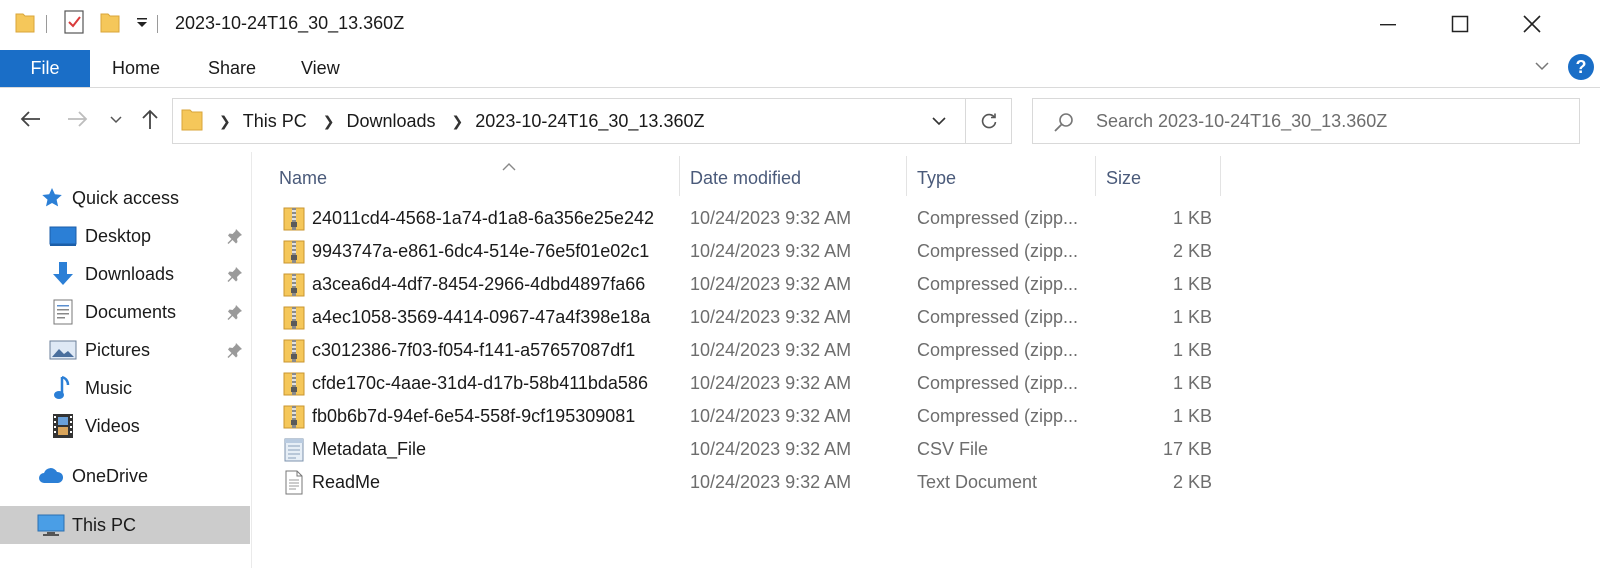  What do you see at coordinates (390, 121) in the screenshot?
I see `crumb-downloads: Downloads` at bounding box center [390, 121].